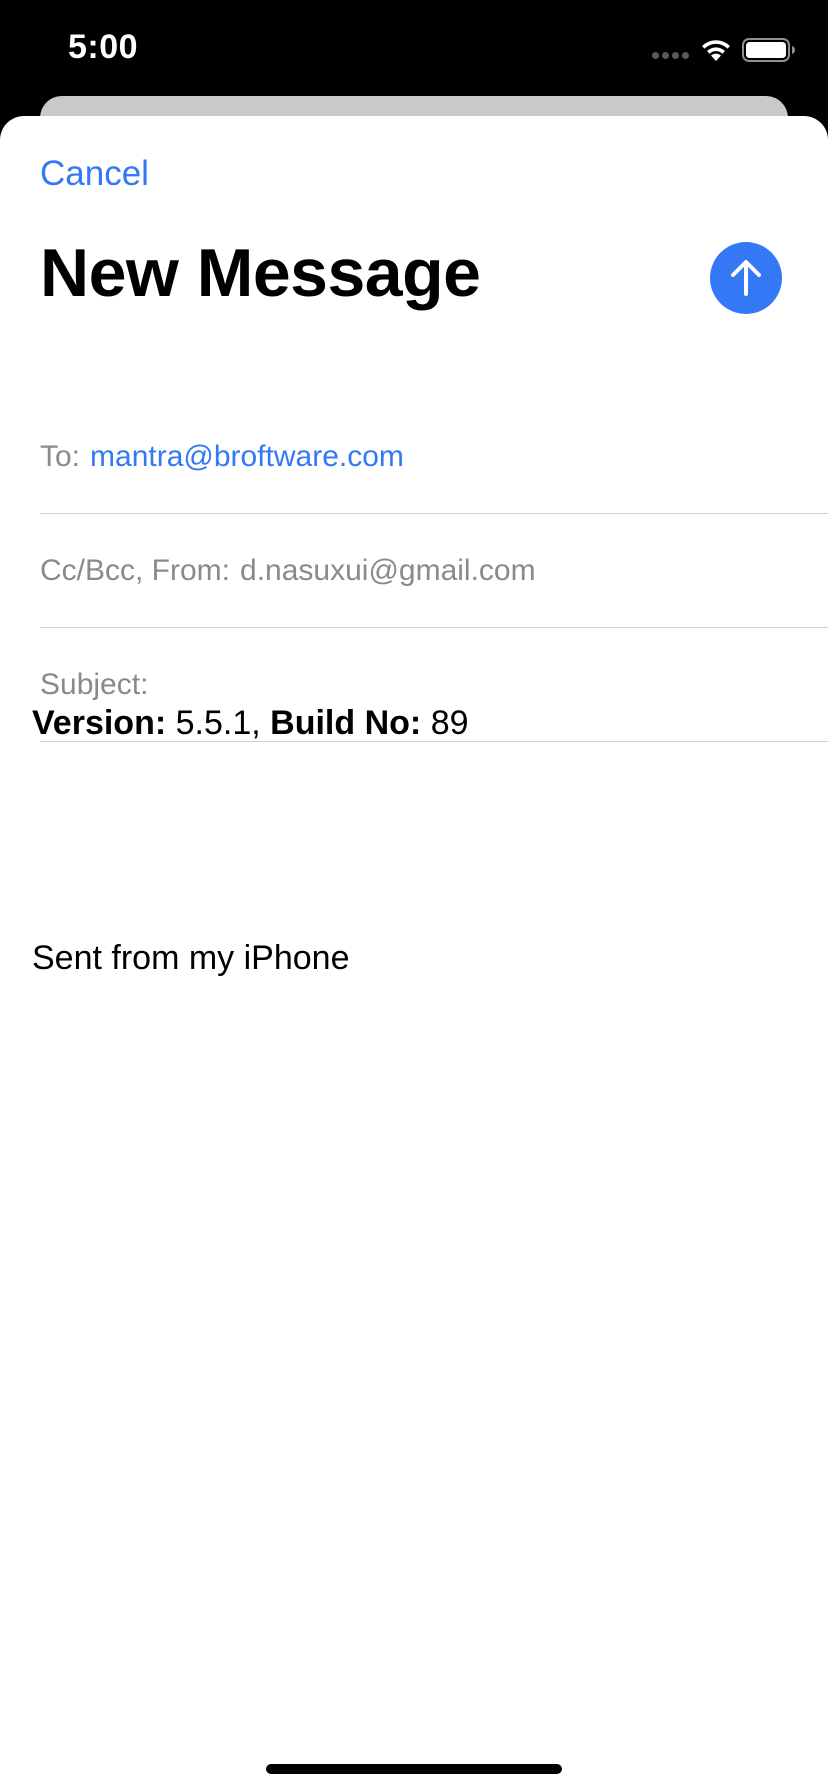 The width and height of the screenshot is (828, 1792). I want to click on version-value: 5.5.1,, so click(218, 723).